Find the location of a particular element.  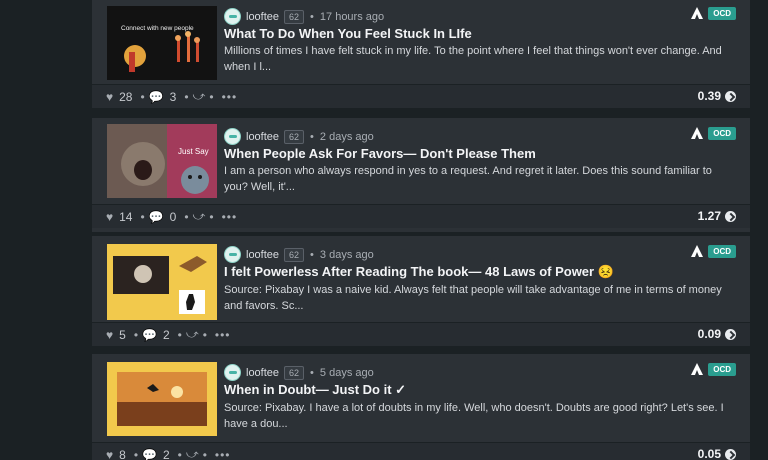

post-time: 17 hours ago is located at coordinates (352, 17).